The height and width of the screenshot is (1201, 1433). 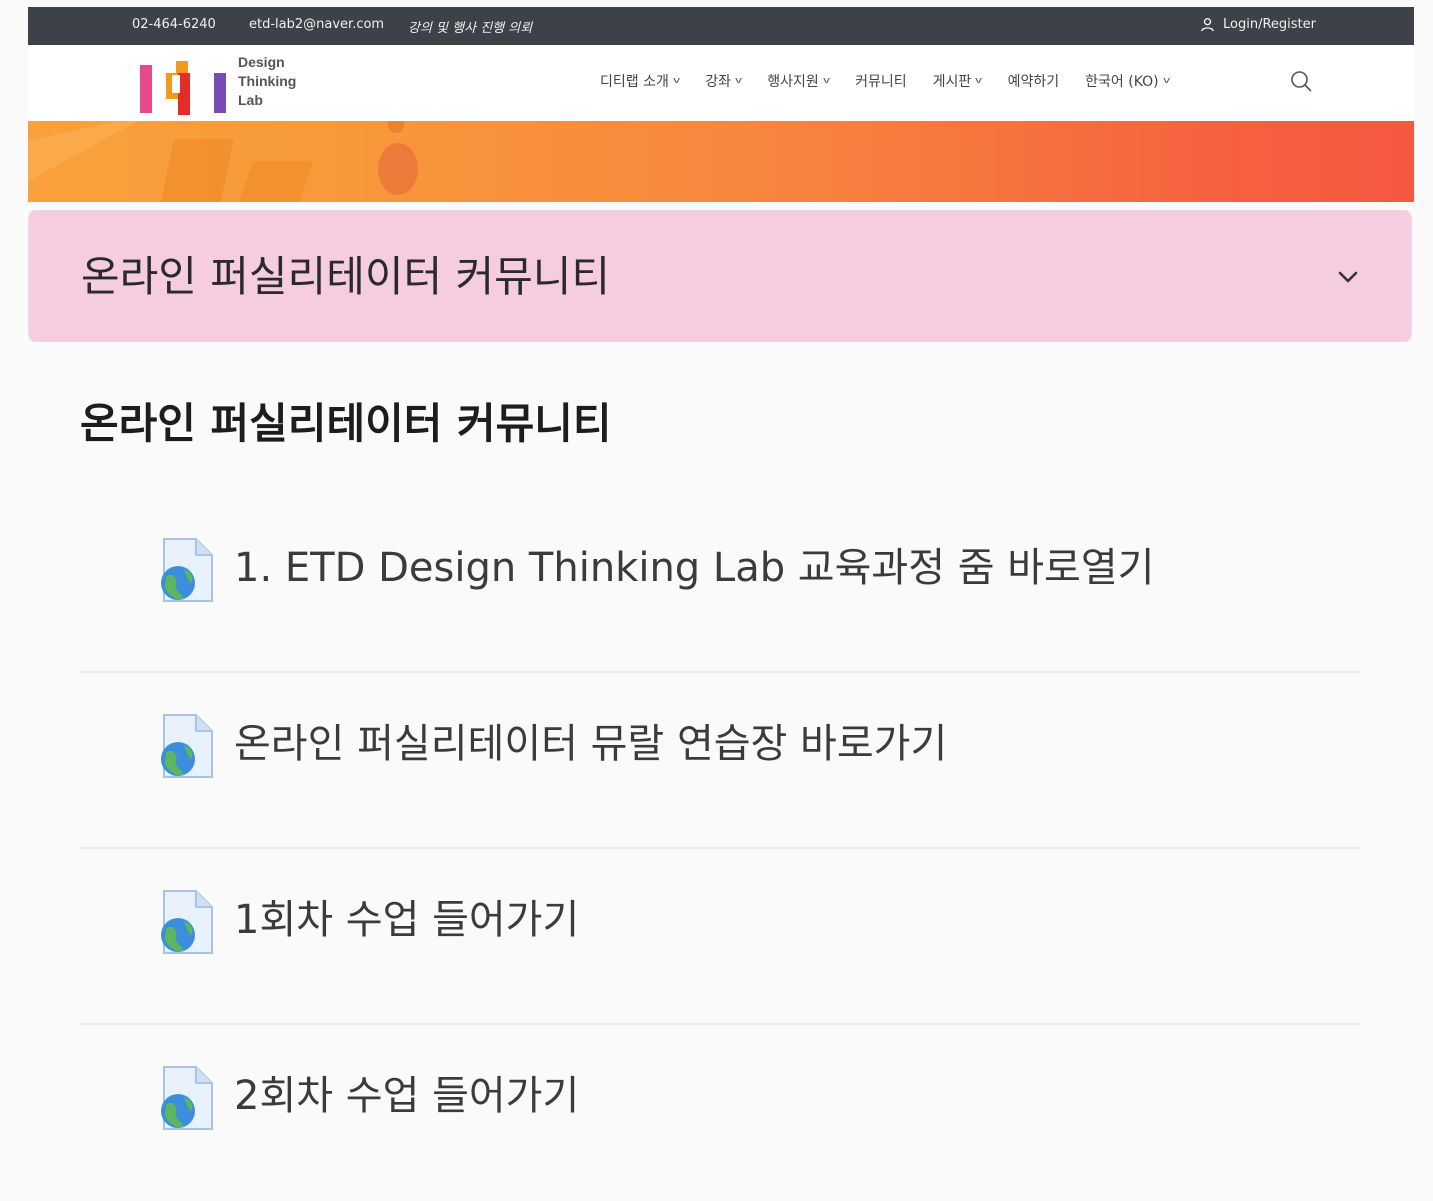 I want to click on activity-item: 2회차 수업 들어가기, so click(x=720, y=1113).